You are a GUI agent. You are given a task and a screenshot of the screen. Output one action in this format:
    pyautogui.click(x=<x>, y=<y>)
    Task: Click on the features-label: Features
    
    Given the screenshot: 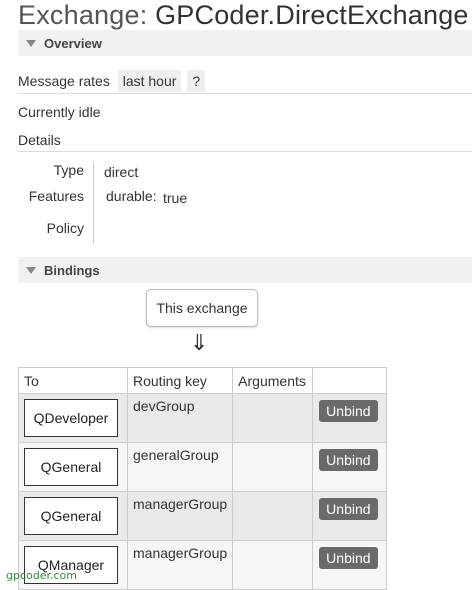 What is the action you would take?
    pyautogui.click(x=56, y=196)
    